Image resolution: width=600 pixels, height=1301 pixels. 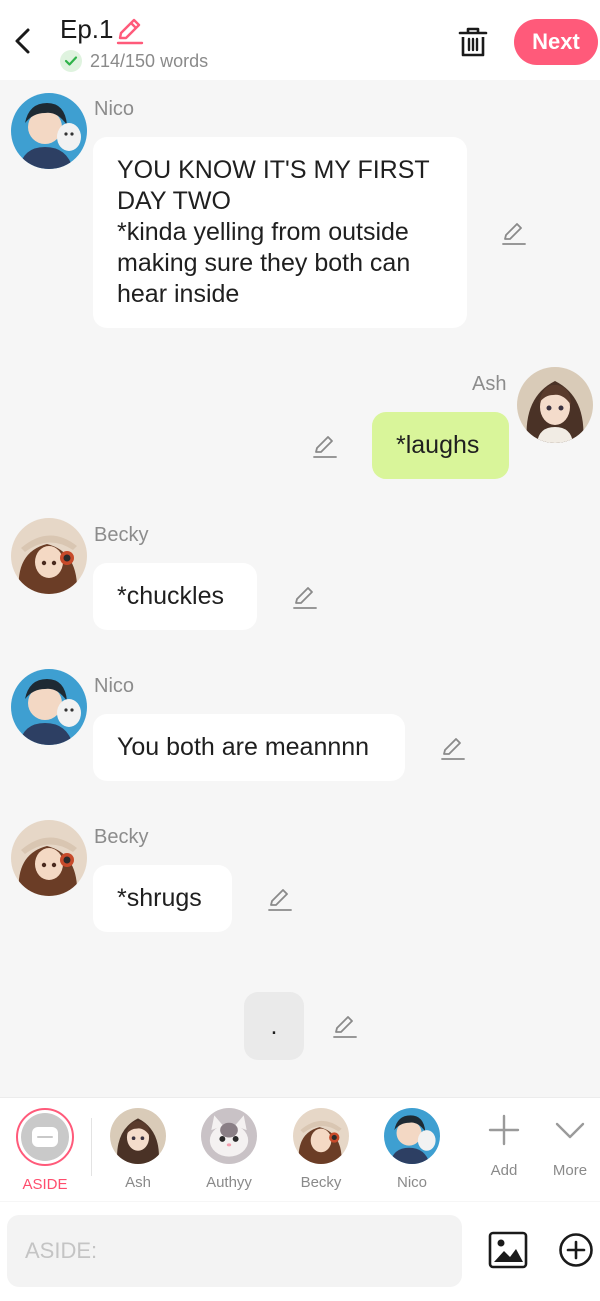 I want to click on aside-avatar, so click(x=45, y=1137).